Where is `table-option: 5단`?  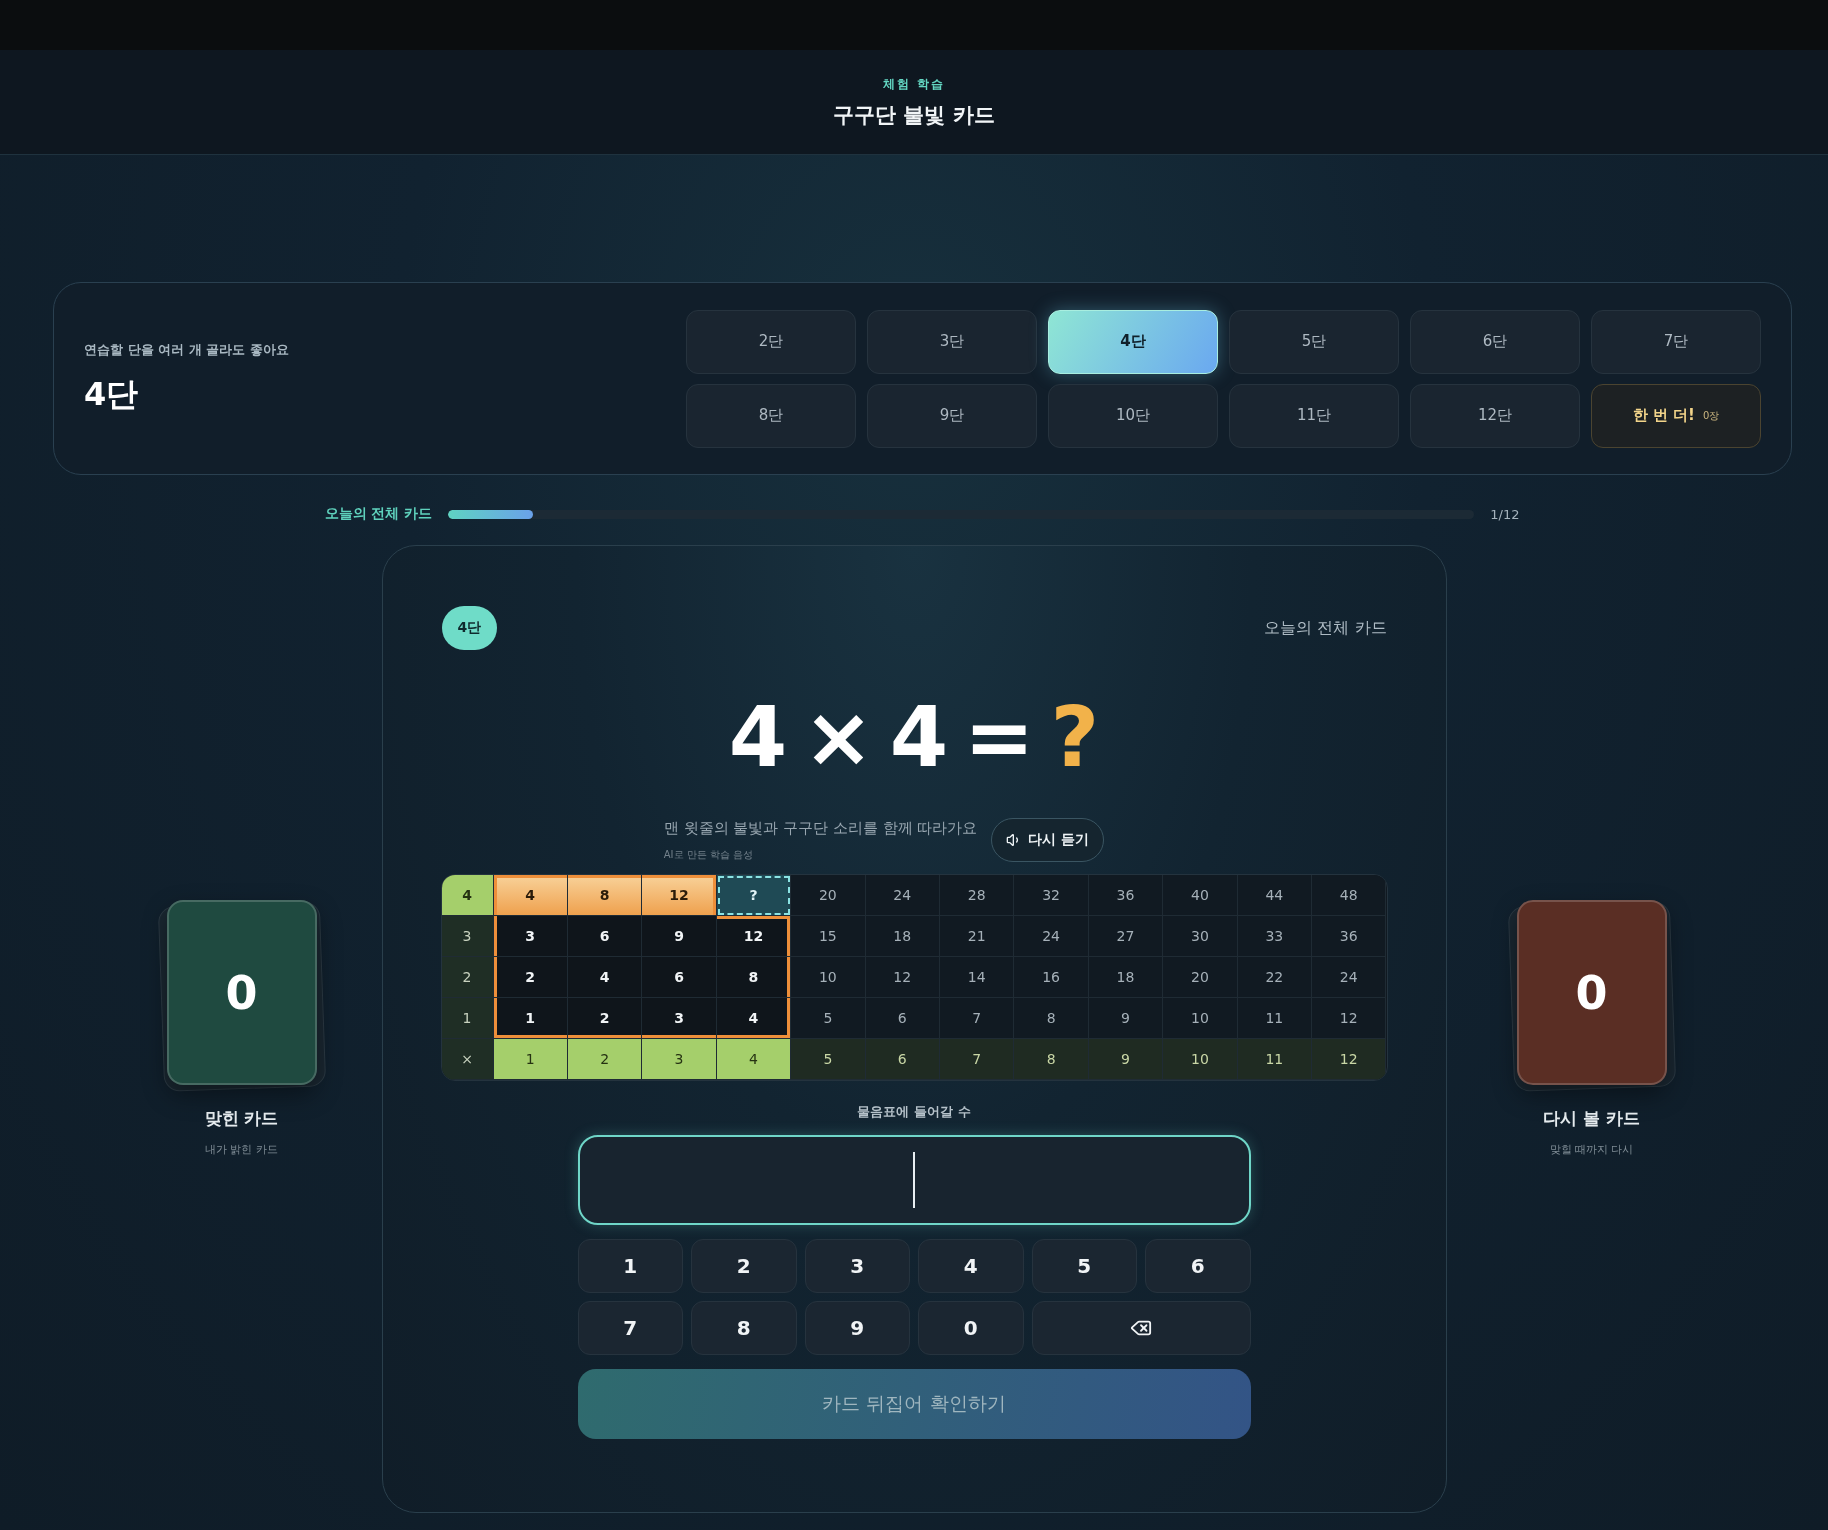
table-option: 5단 is located at coordinates (1314, 341).